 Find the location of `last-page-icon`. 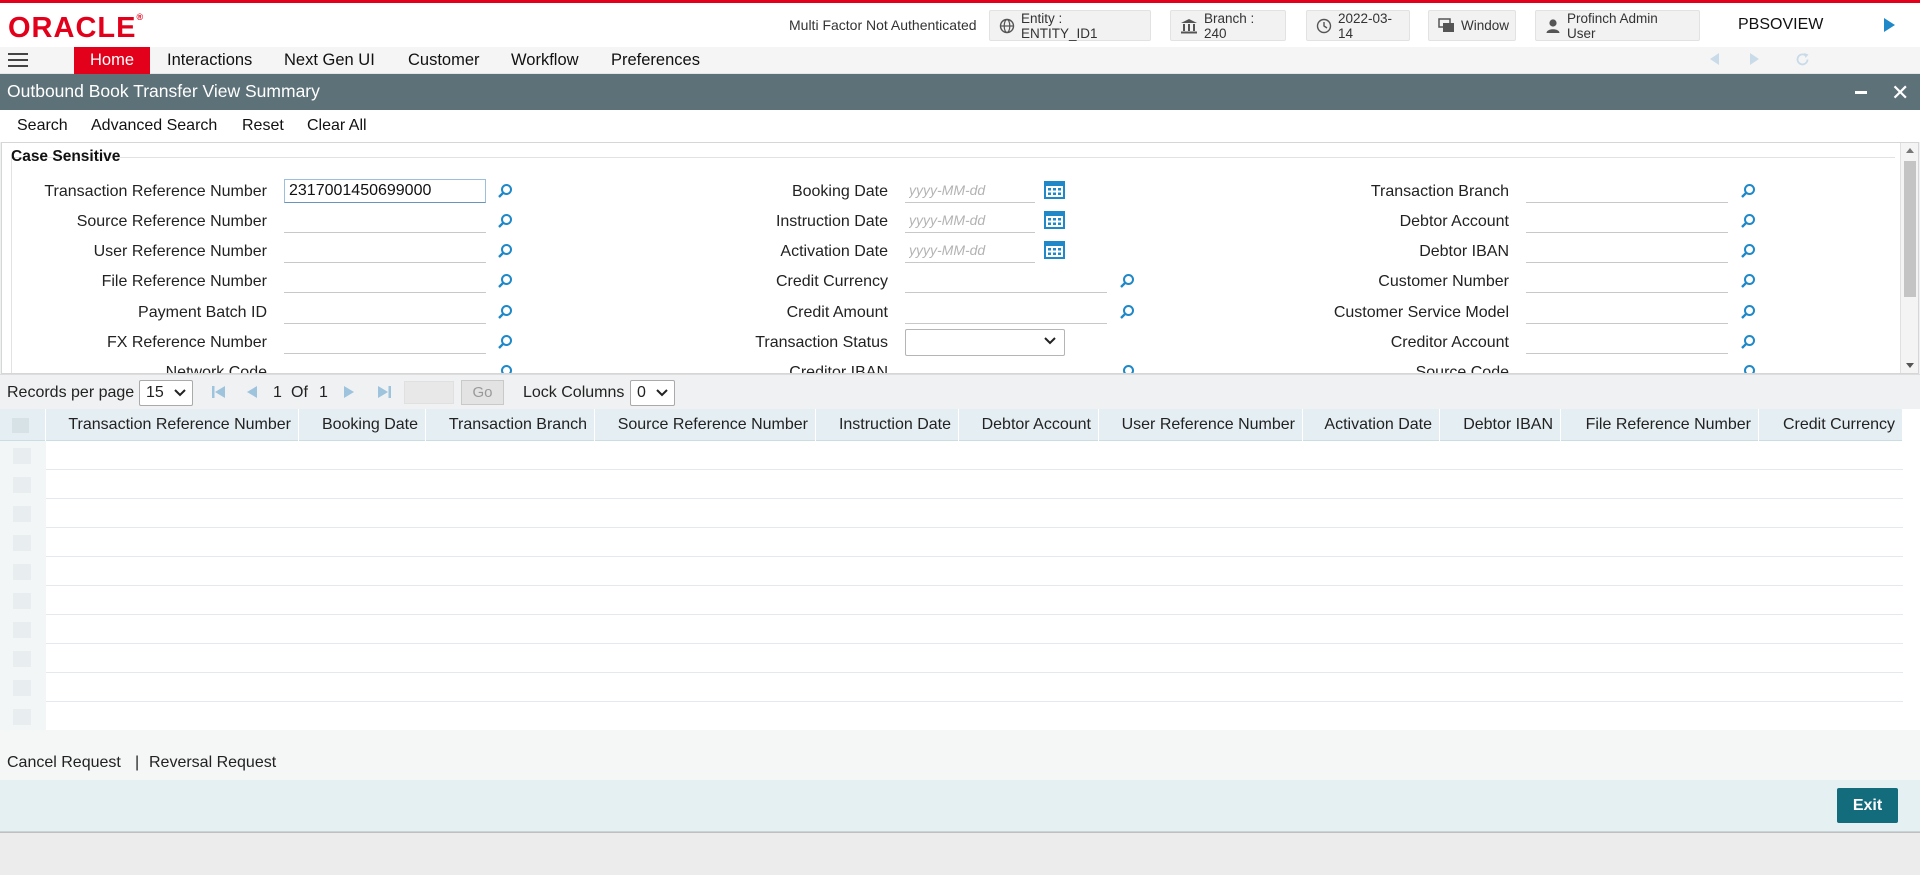

last-page-icon is located at coordinates (384, 392).